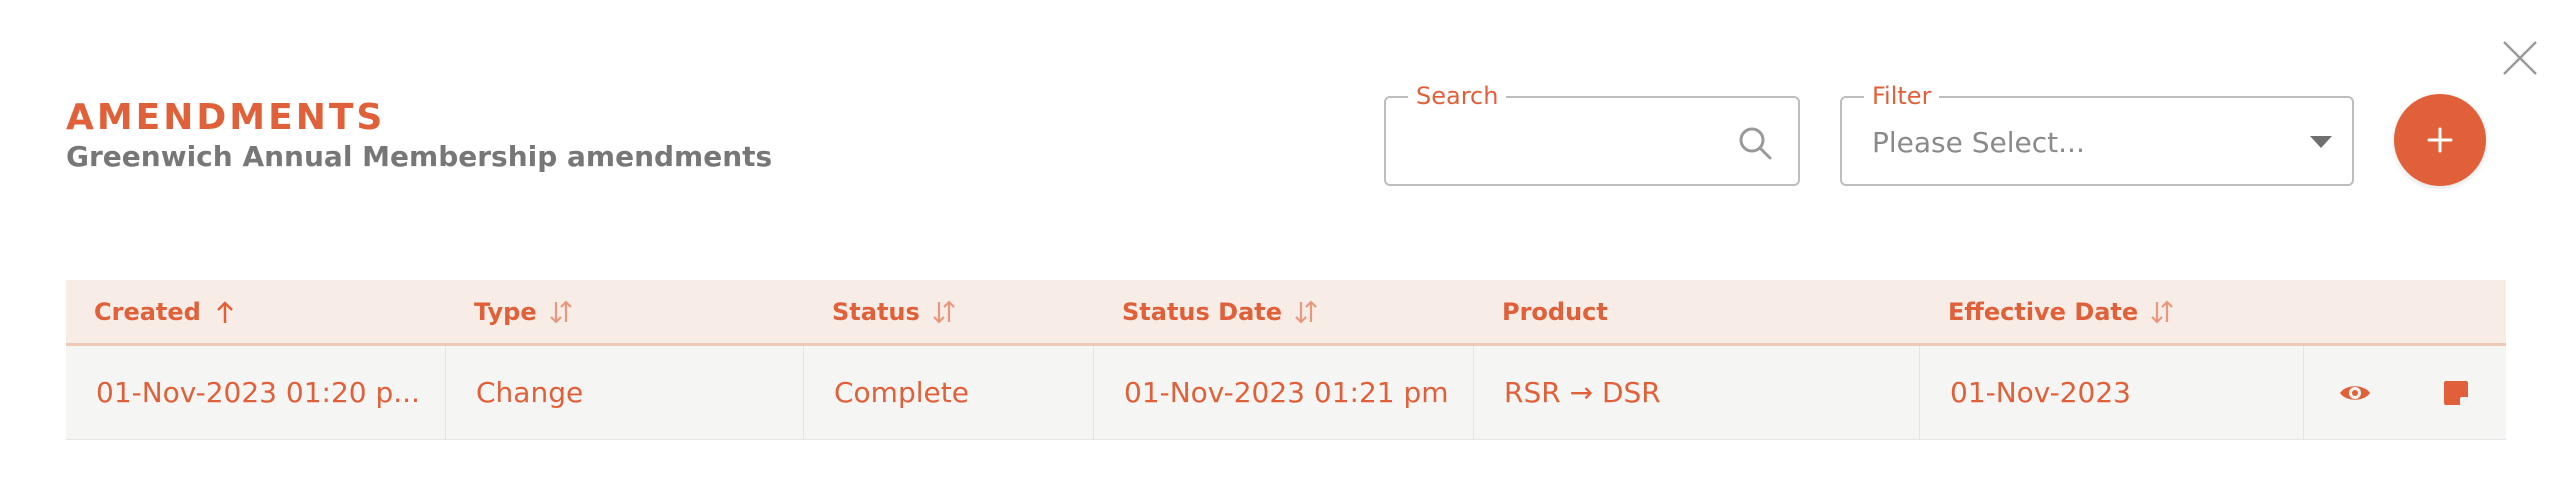  Describe the element at coordinates (1697, 392) in the screenshot. I see `cell-product: RSR → DSR` at that location.